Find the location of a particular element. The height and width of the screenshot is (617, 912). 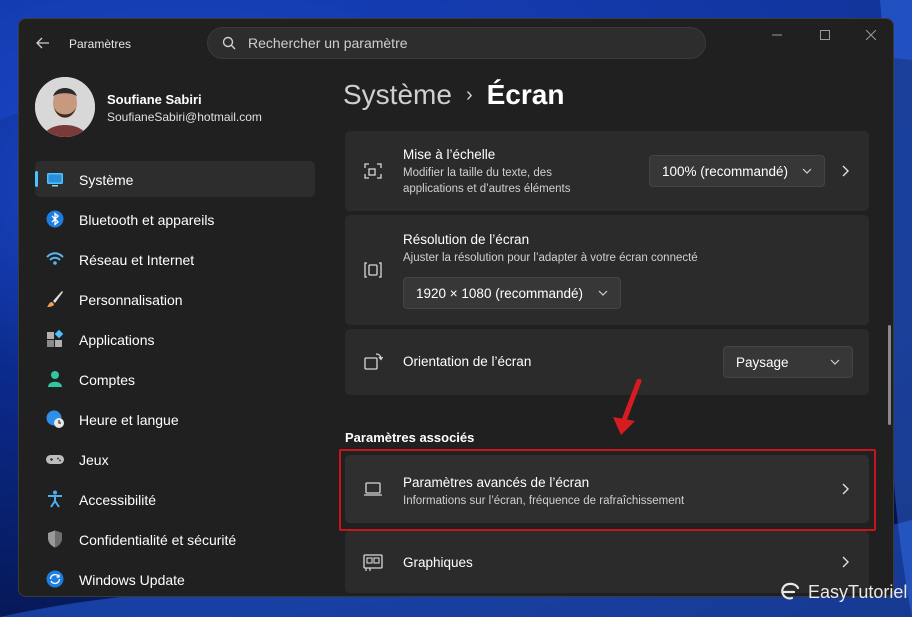

watermark-text: EasyTutoriel is located at coordinates (858, 591).